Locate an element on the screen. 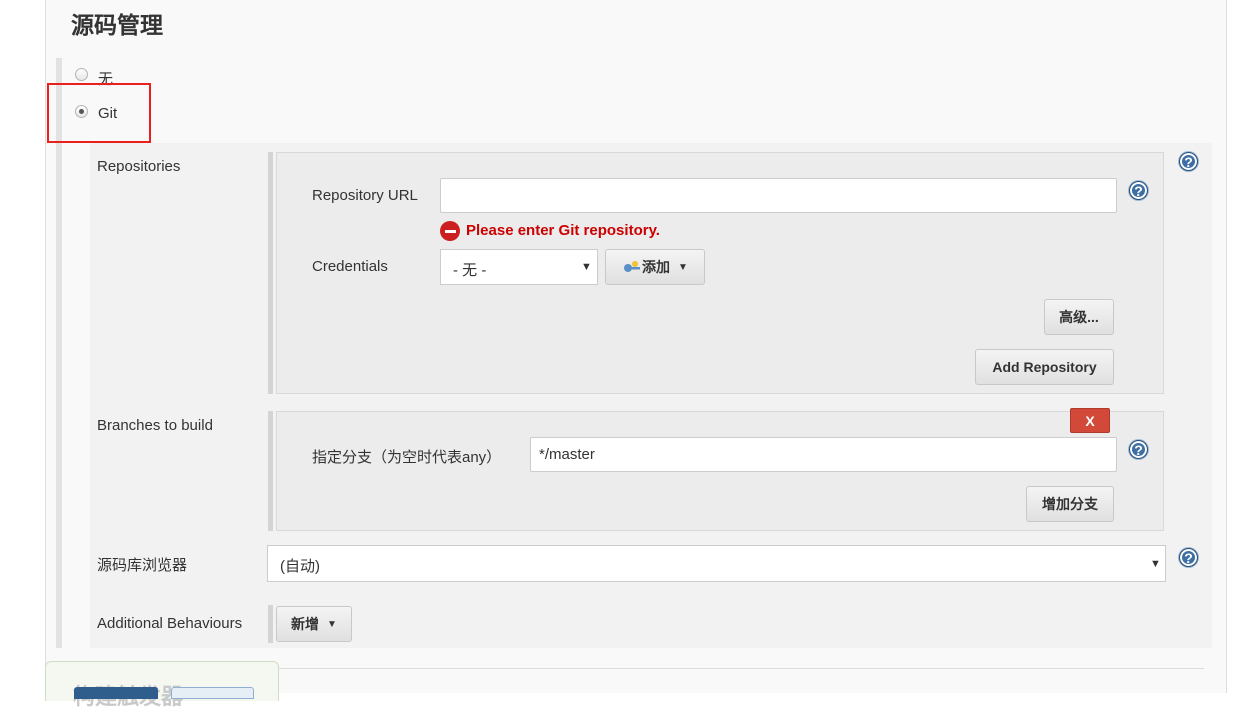 The image size is (1242, 711). annotation-highlight-box is located at coordinates (99, 113).